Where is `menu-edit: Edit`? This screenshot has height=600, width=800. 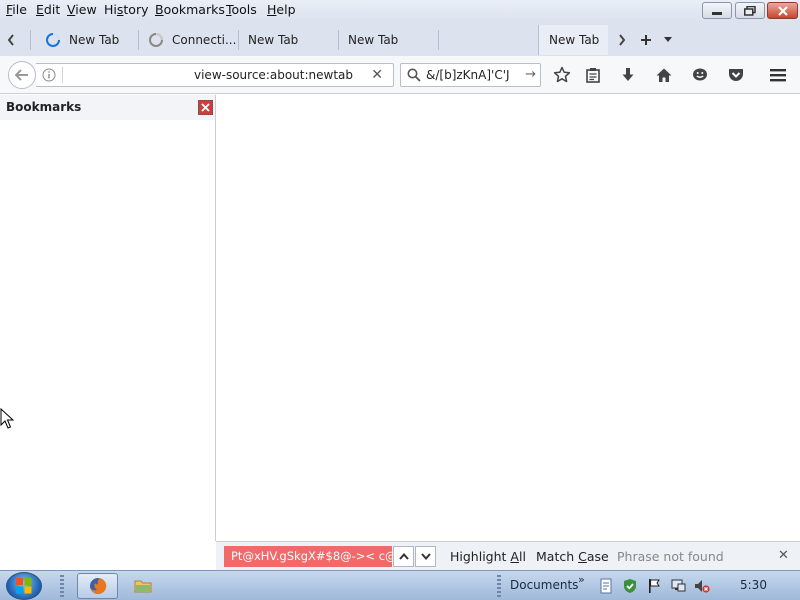 menu-edit: Edit is located at coordinates (48, 9).